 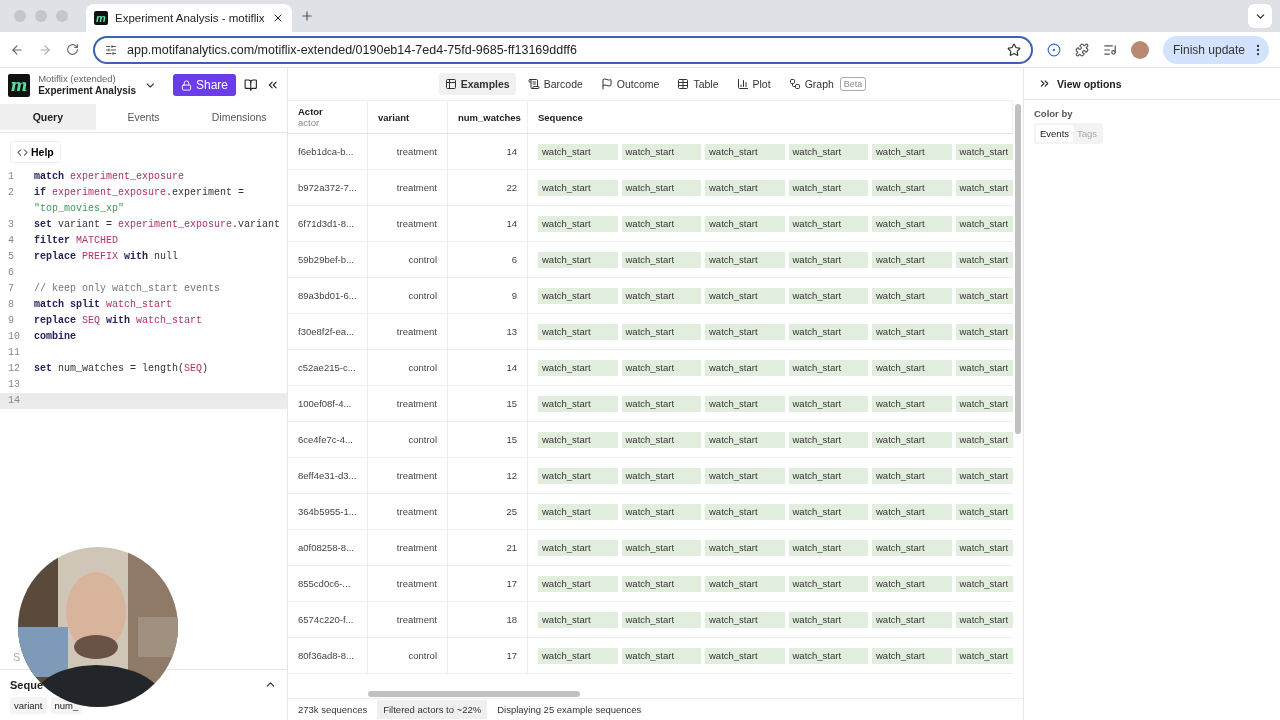 I want to click on analysis-title: Experiment Analysis, so click(x=87, y=90).